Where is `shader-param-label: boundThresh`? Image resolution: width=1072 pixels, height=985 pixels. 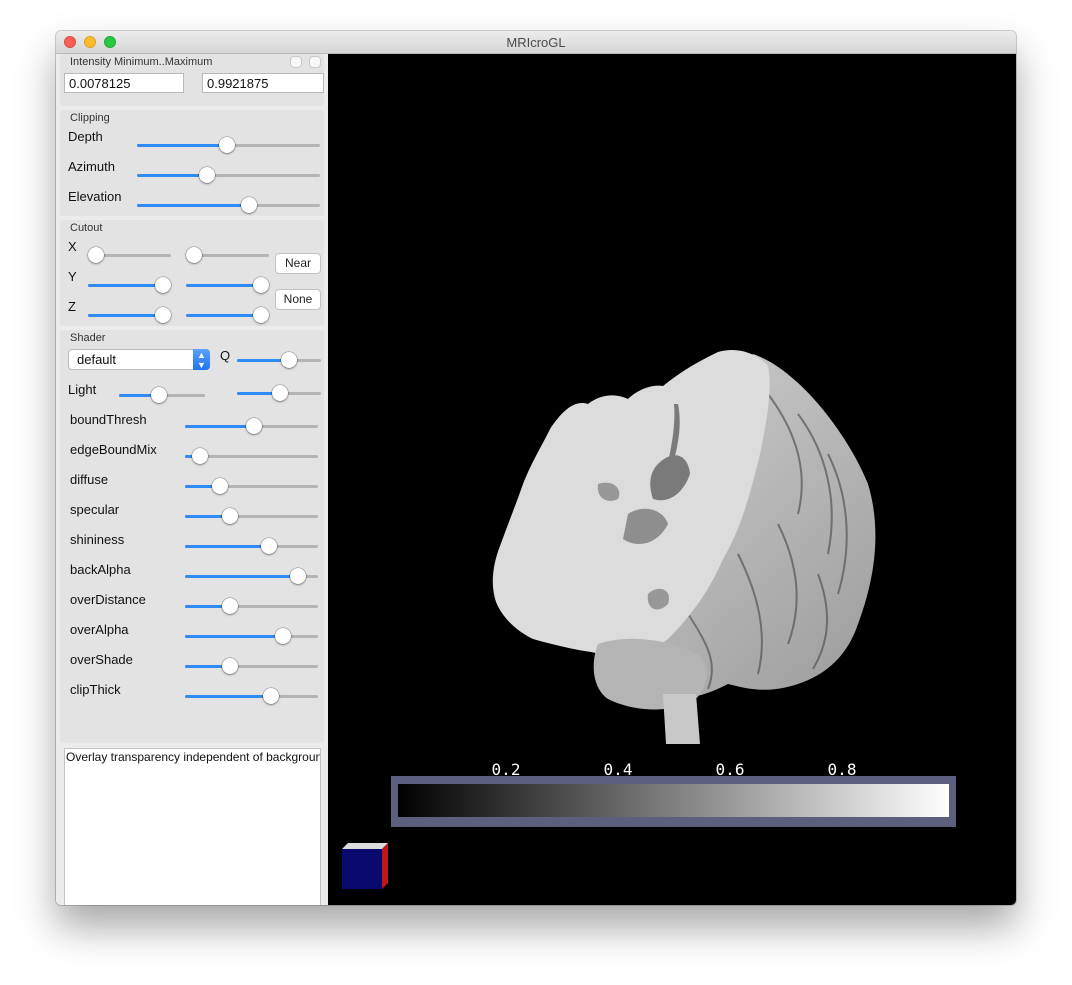
shader-param-label: boundThresh is located at coordinates (108, 419).